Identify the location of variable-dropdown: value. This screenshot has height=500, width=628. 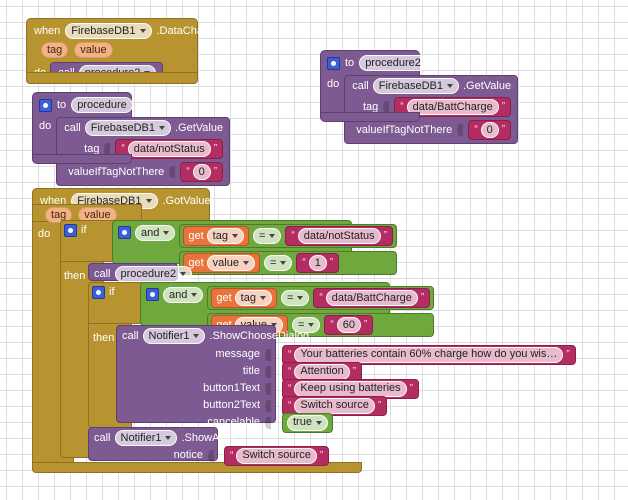
(230, 263).